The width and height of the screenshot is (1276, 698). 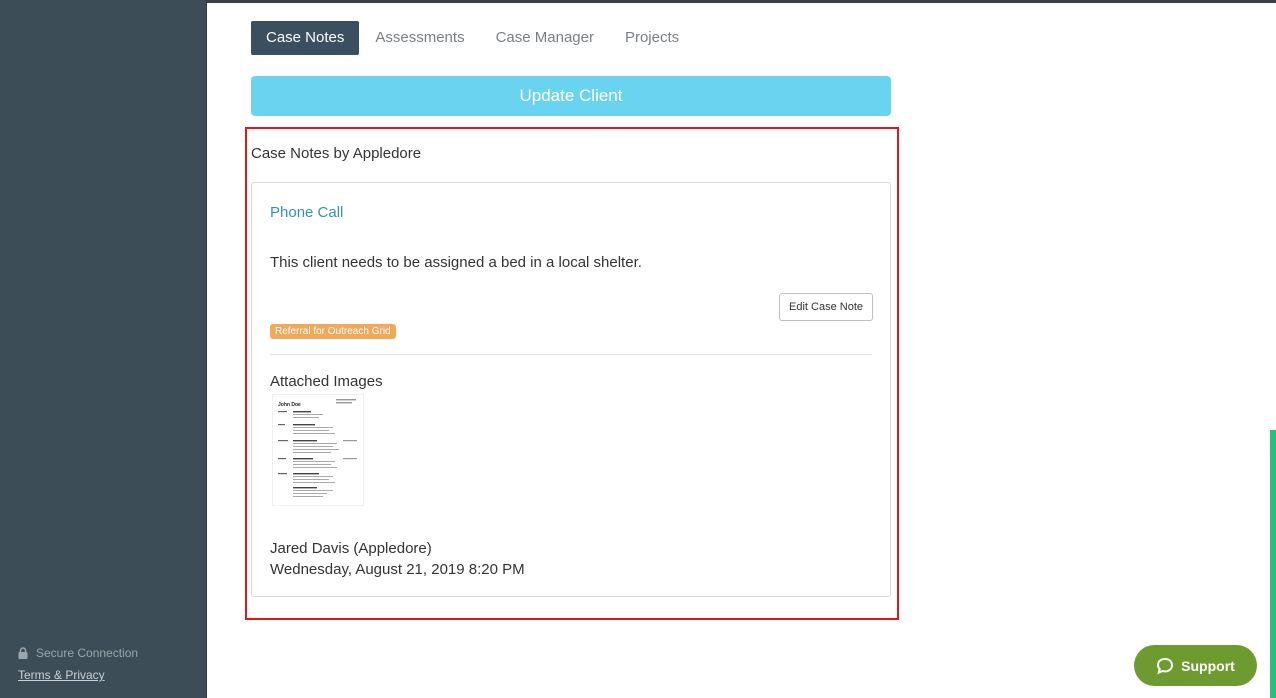 What do you see at coordinates (336, 153) in the screenshot?
I see `section-title: Case Notes by Appledore` at bounding box center [336, 153].